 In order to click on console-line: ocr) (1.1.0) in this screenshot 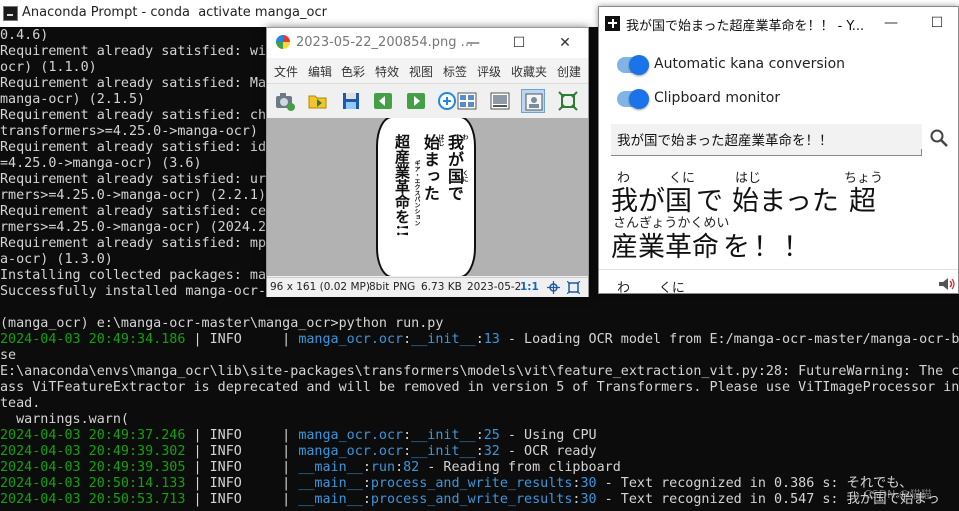, I will do `click(48, 68)`.